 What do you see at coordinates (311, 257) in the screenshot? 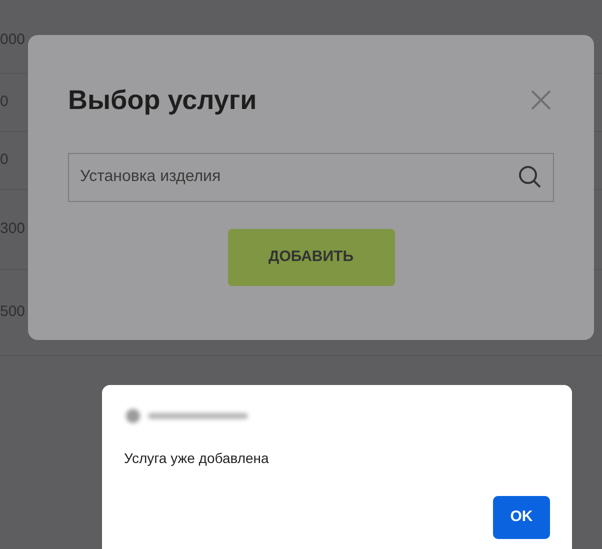
I see `add-button: ДОБАВИТЬ` at bounding box center [311, 257].